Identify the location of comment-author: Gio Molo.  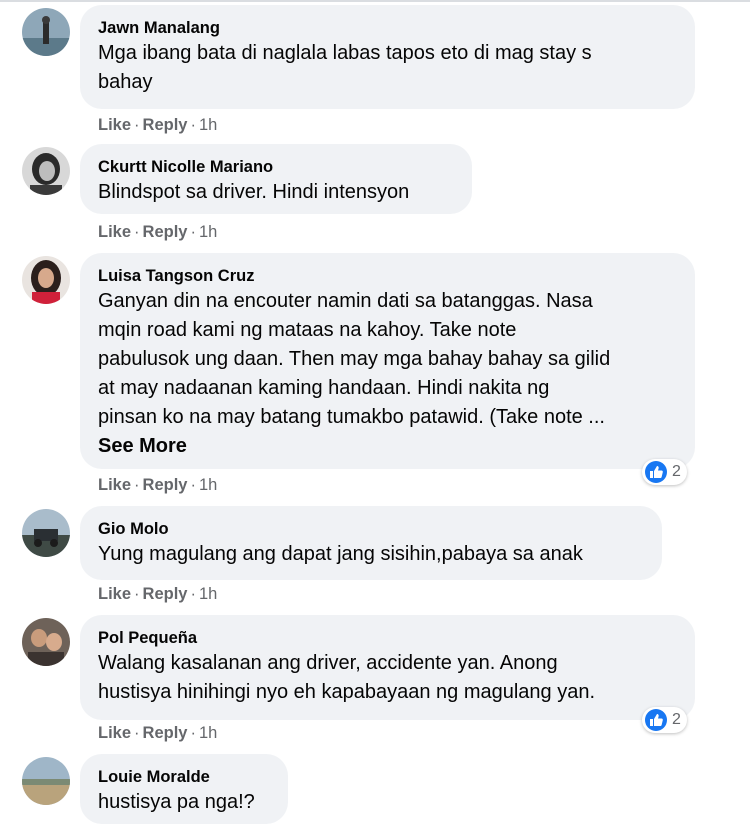
(371, 529).